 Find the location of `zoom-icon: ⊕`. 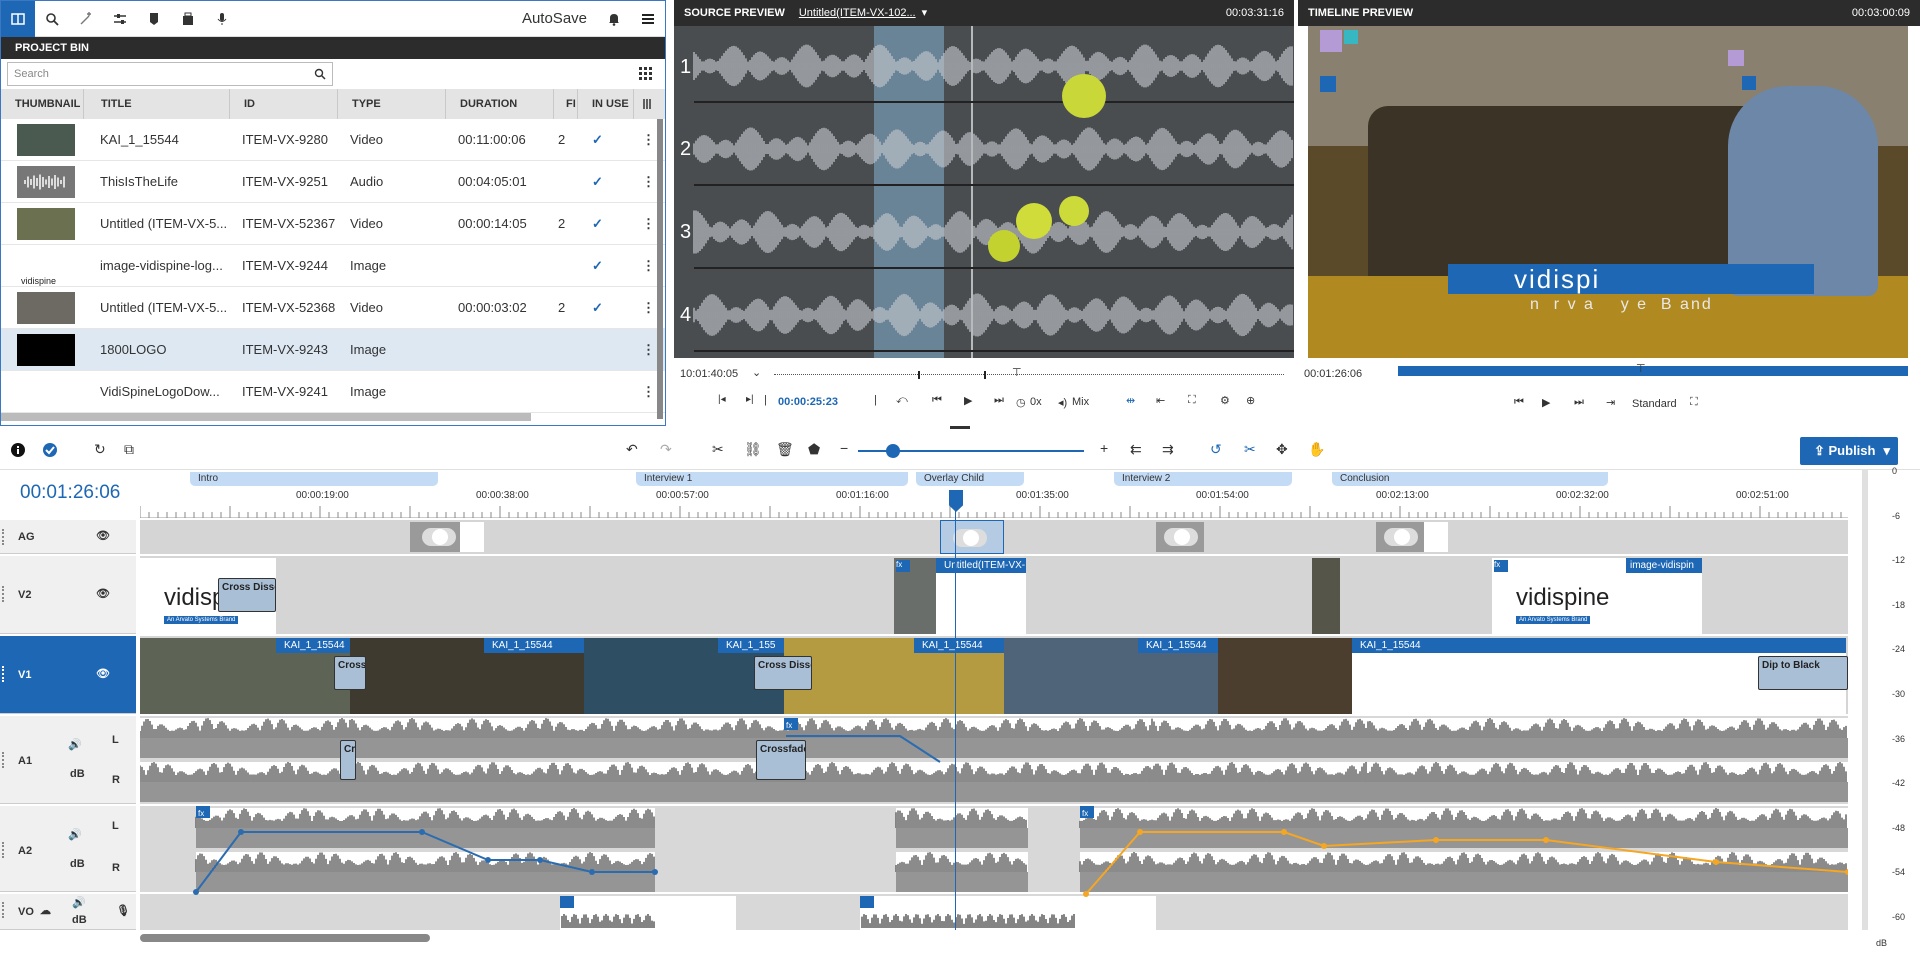

zoom-icon: ⊕ is located at coordinates (1250, 400).